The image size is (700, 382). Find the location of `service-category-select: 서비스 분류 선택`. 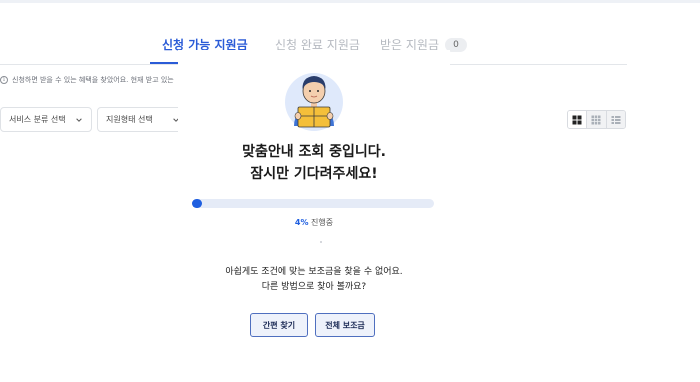

service-category-select: 서비스 분류 선택 is located at coordinates (46, 119).